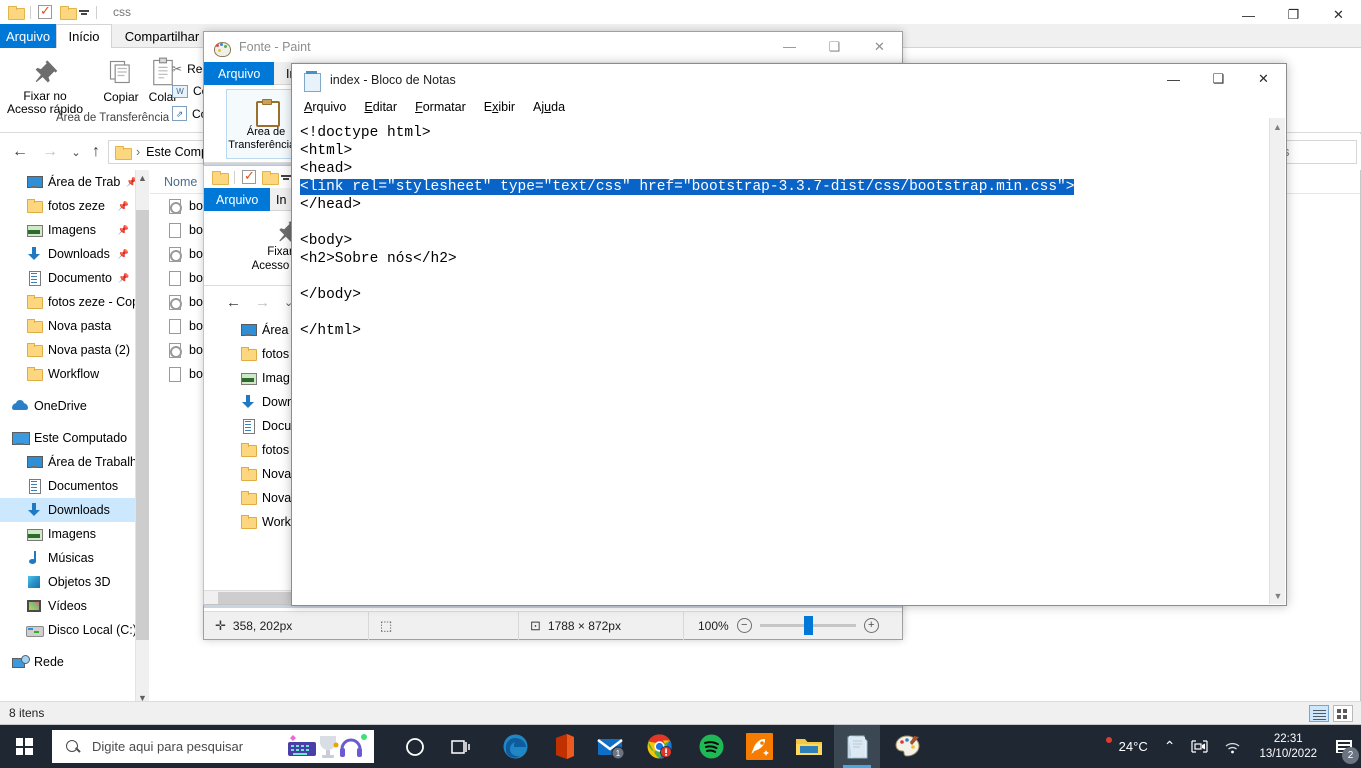 The width and height of the screenshot is (1361, 768). I want to click on scrollbar-thumb, so click(142, 425).